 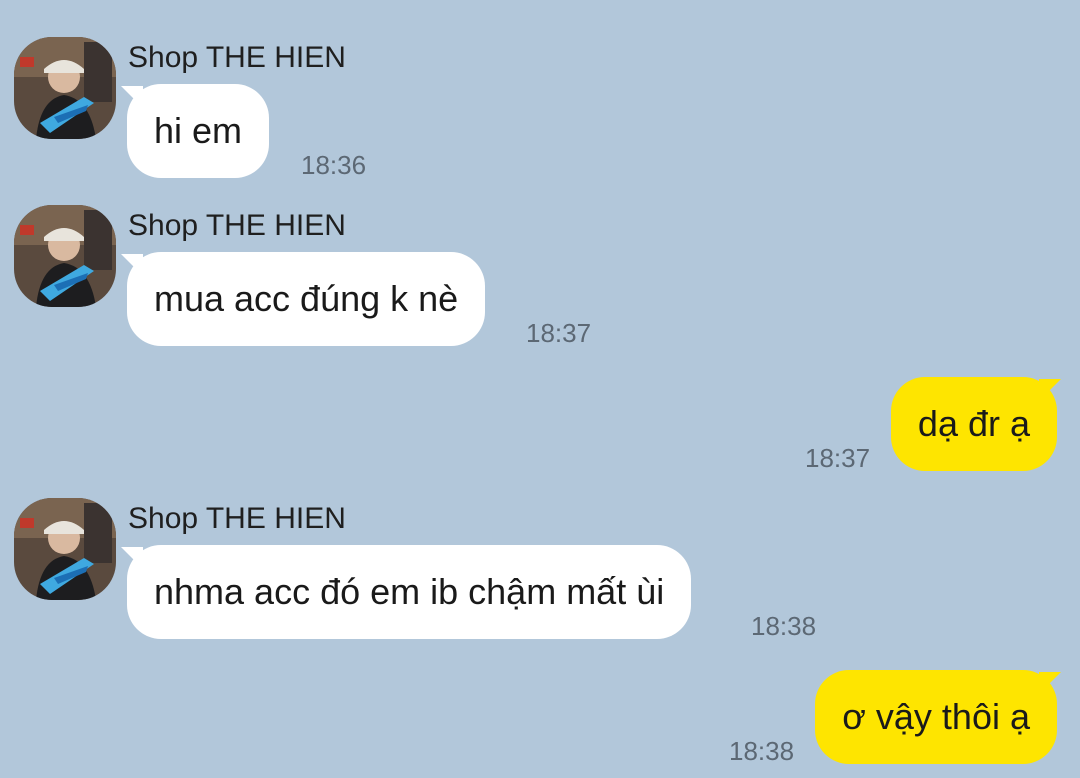 What do you see at coordinates (409, 592) in the screenshot?
I see `message-bubble-incoming: nhma acc đó em ib chậm mất ùi` at bounding box center [409, 592].